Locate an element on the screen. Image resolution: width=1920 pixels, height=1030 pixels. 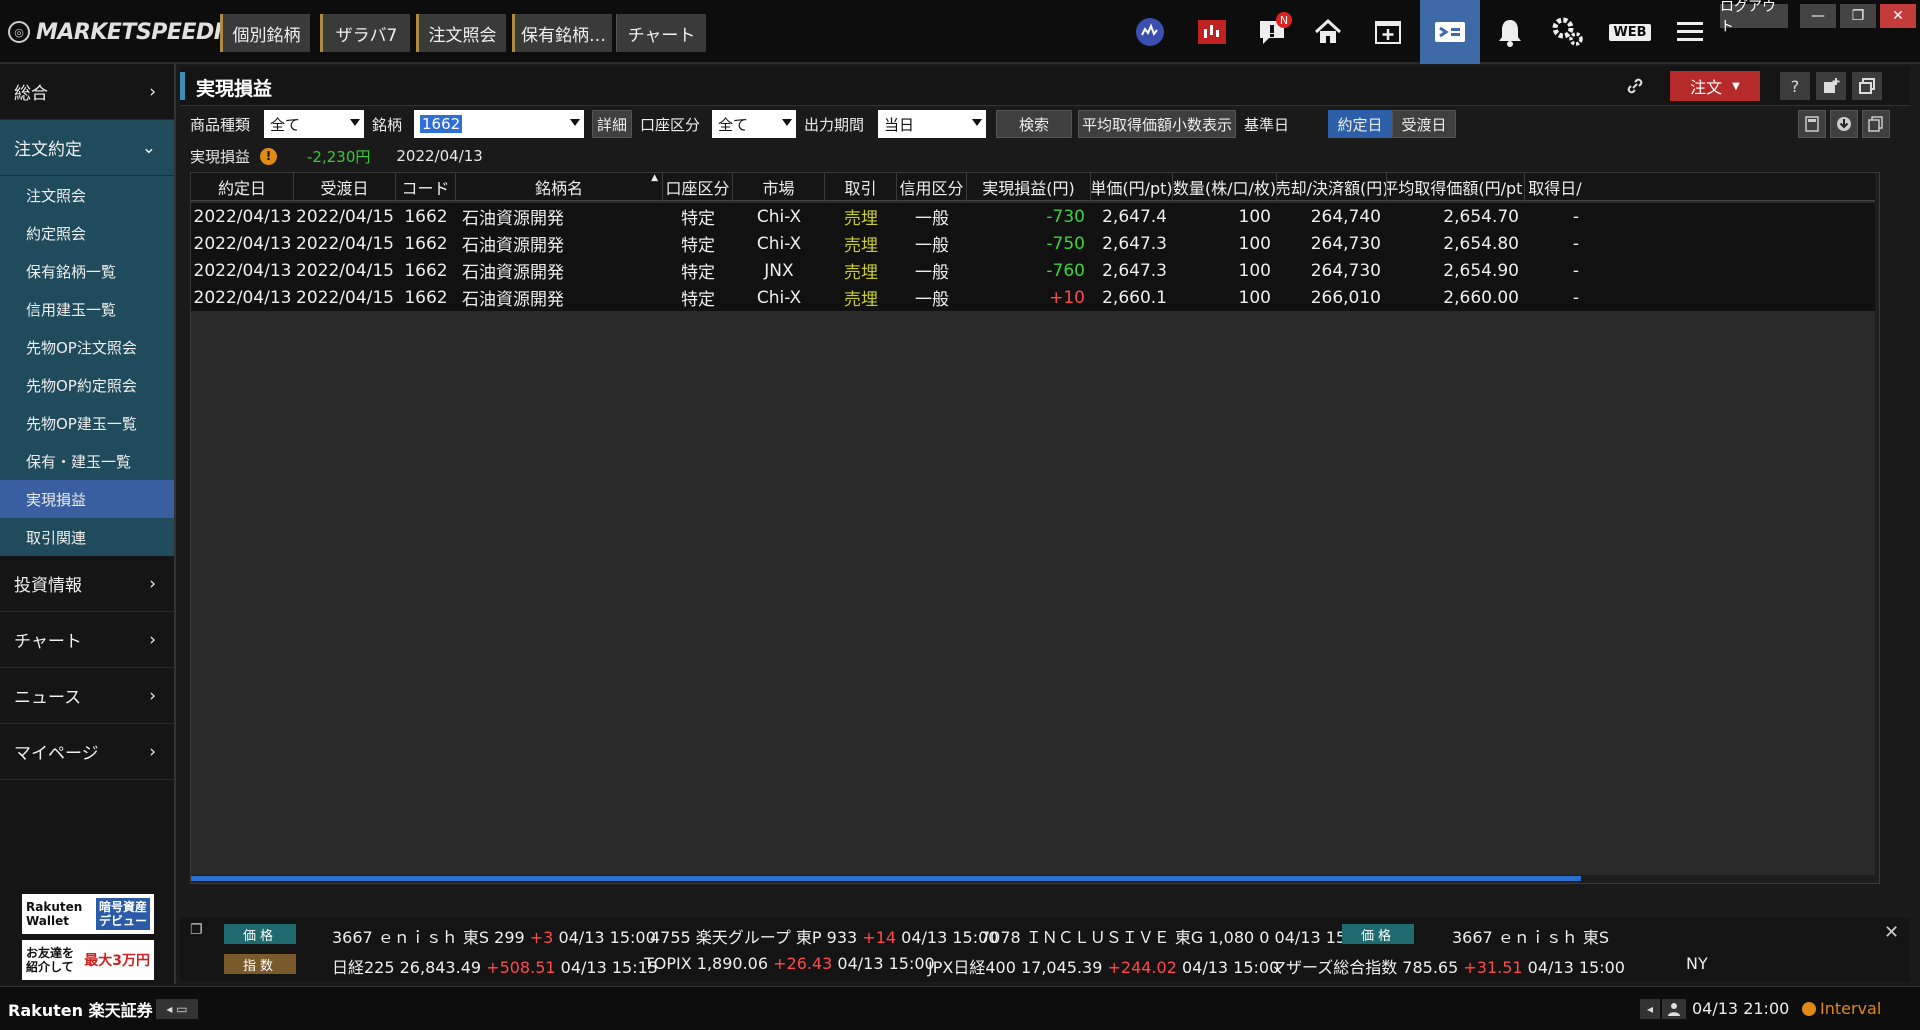
web-label: WEB is located at coordinates (1630, 32).